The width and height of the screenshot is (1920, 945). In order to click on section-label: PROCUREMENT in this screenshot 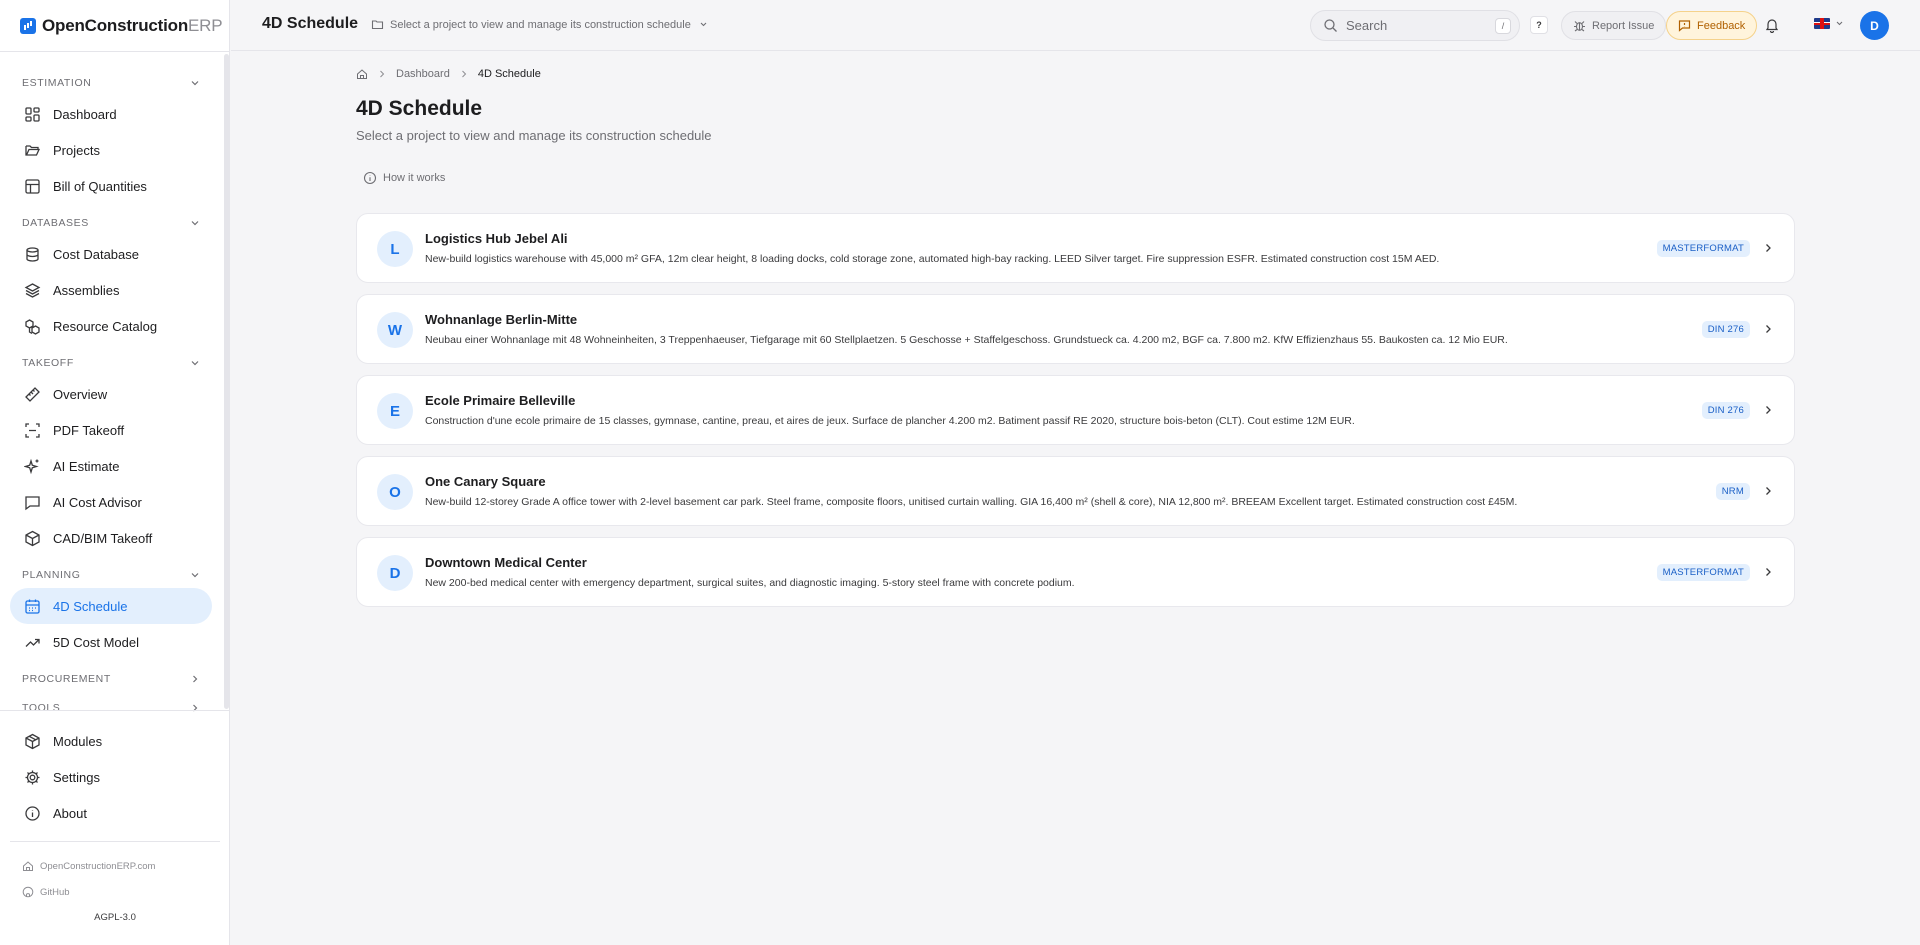, I will do `click(66, 679)`.